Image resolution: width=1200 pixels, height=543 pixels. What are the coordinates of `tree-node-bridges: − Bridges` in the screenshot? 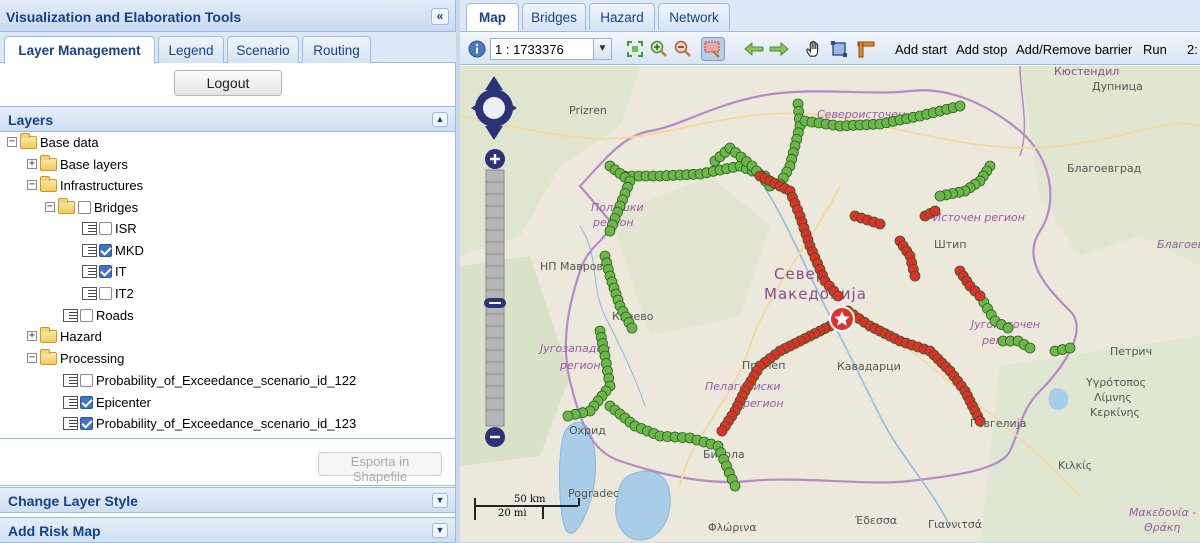 It's located at (91, 207).